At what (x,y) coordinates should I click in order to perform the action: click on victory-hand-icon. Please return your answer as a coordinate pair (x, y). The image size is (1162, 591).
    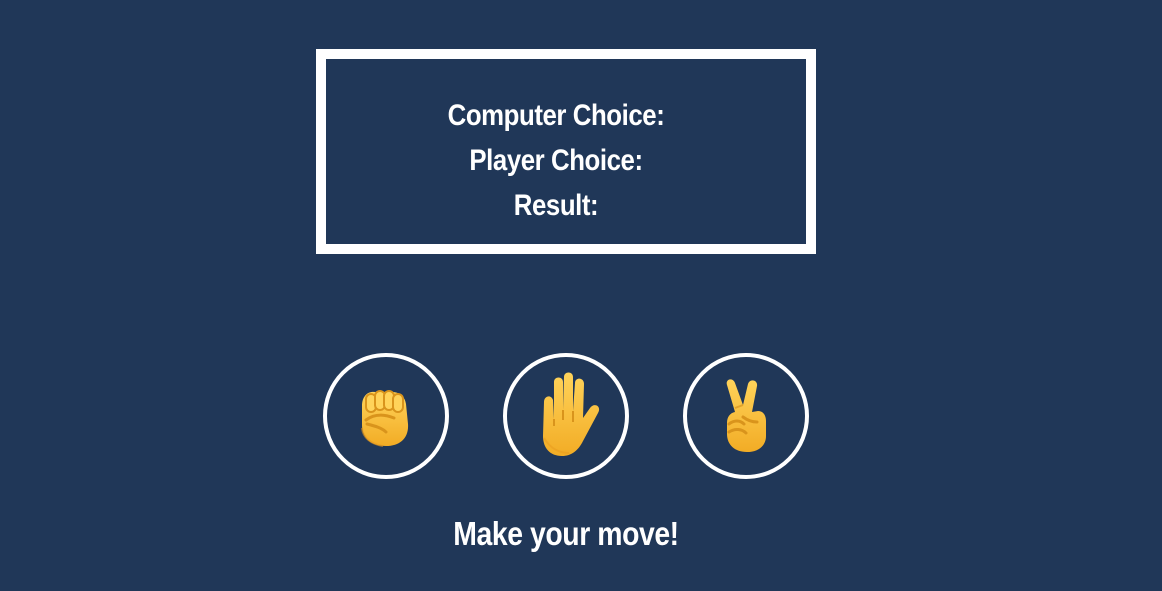
    Looking at the image, I should click on (746, 416).